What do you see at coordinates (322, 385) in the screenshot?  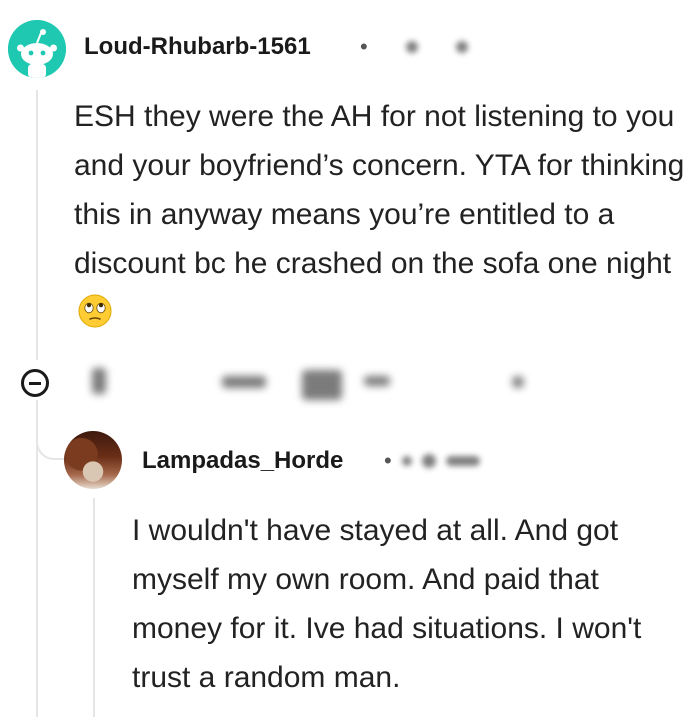 I see `reply-button` at bounding box center [322, 385].